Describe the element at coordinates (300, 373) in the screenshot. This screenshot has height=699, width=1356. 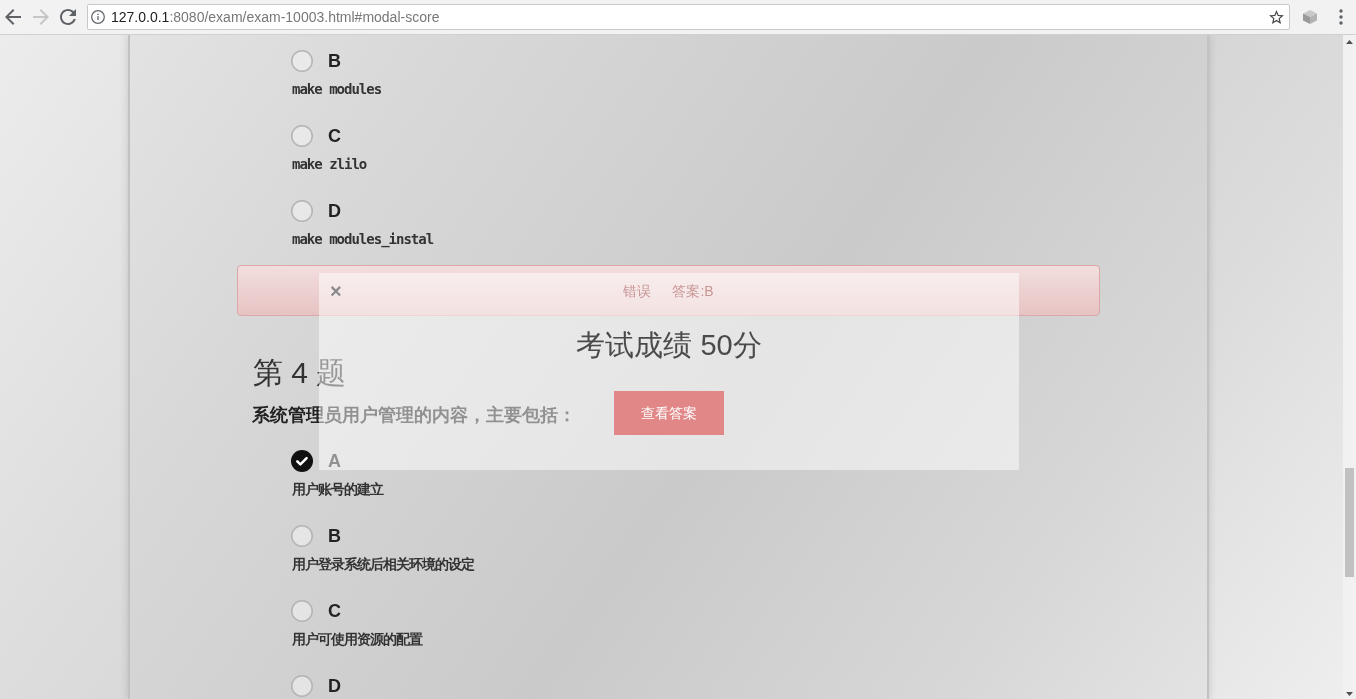
I see `question-heading: 第 4 题` at that location.